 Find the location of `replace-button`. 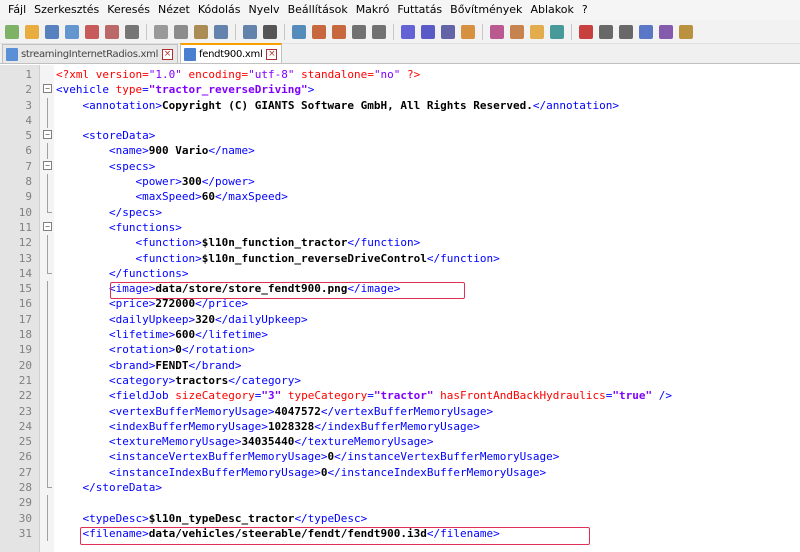

replace-button is located at coordinates (299, 32).